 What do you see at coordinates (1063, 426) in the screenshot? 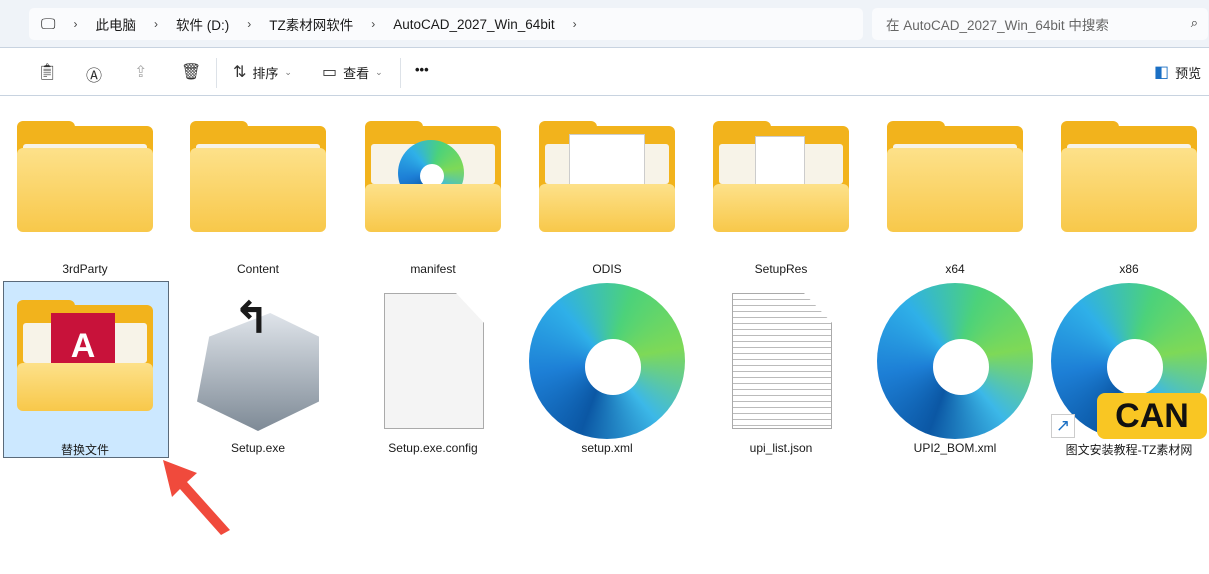
I see `shortcut-arrow-icon: ↗` at bounding box center [1063, 426].